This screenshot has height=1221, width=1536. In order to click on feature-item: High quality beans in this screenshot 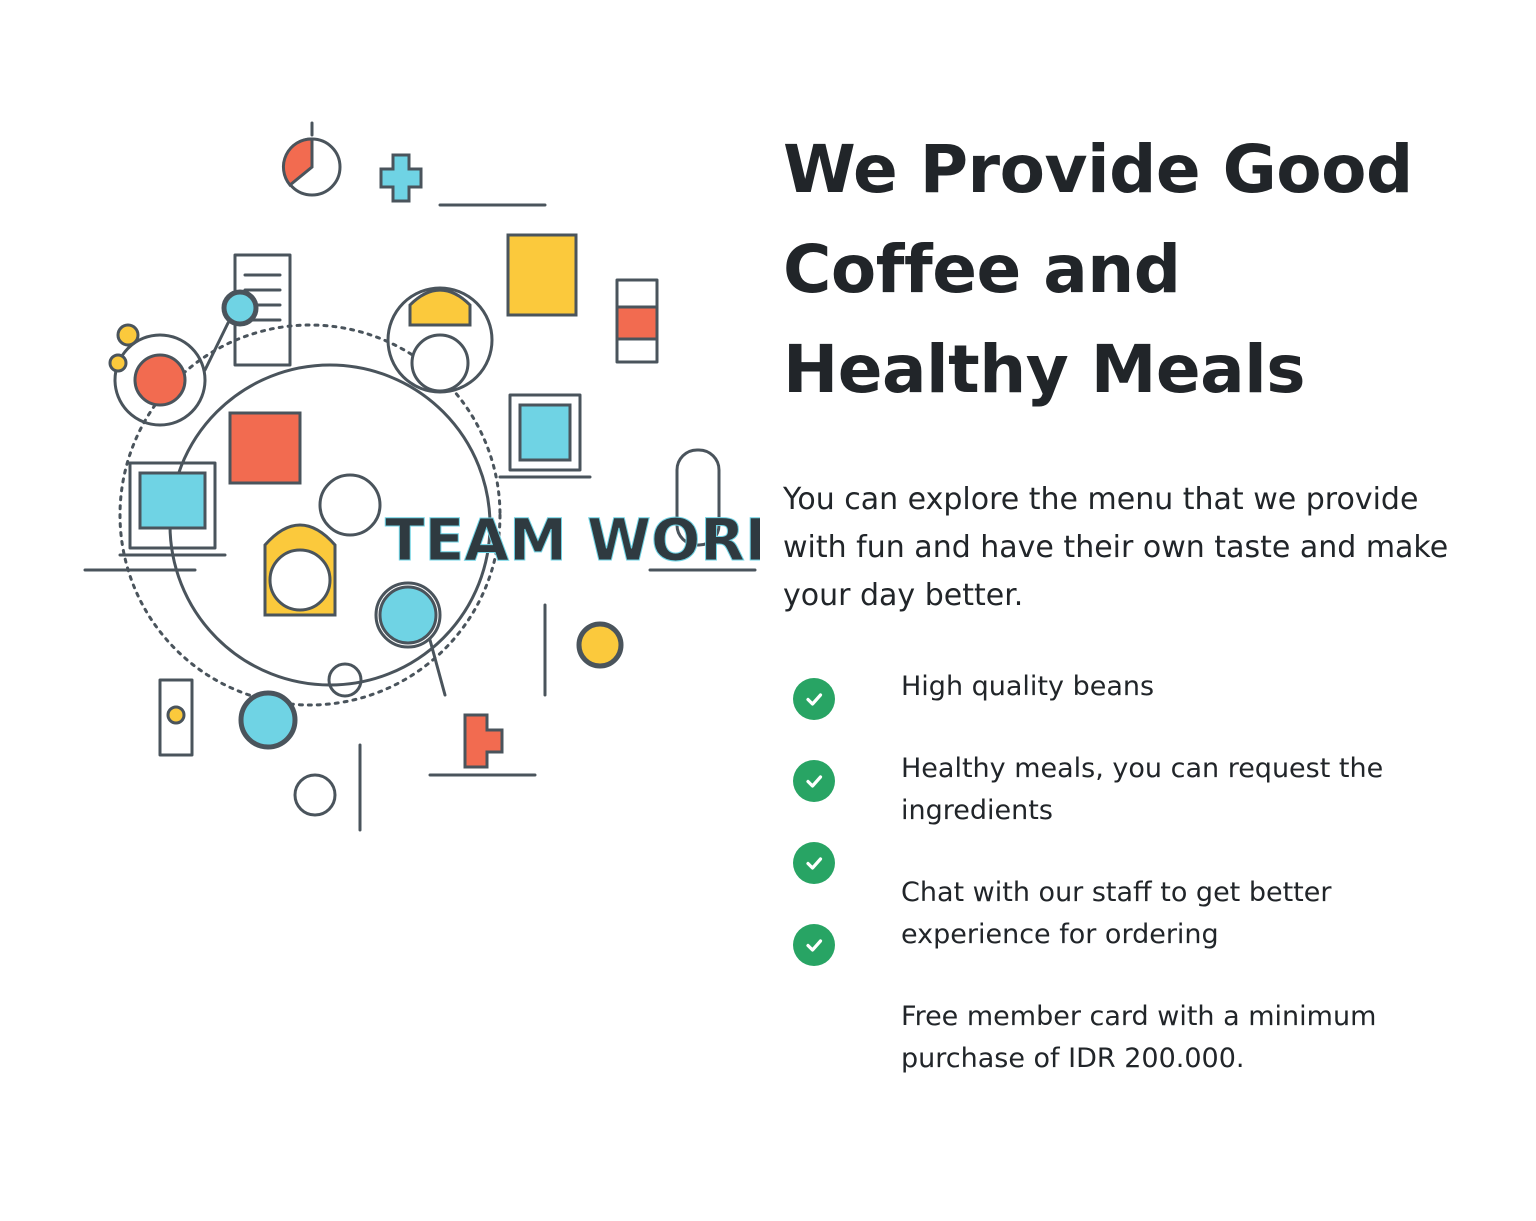, I will do `click(1028, 686)`.